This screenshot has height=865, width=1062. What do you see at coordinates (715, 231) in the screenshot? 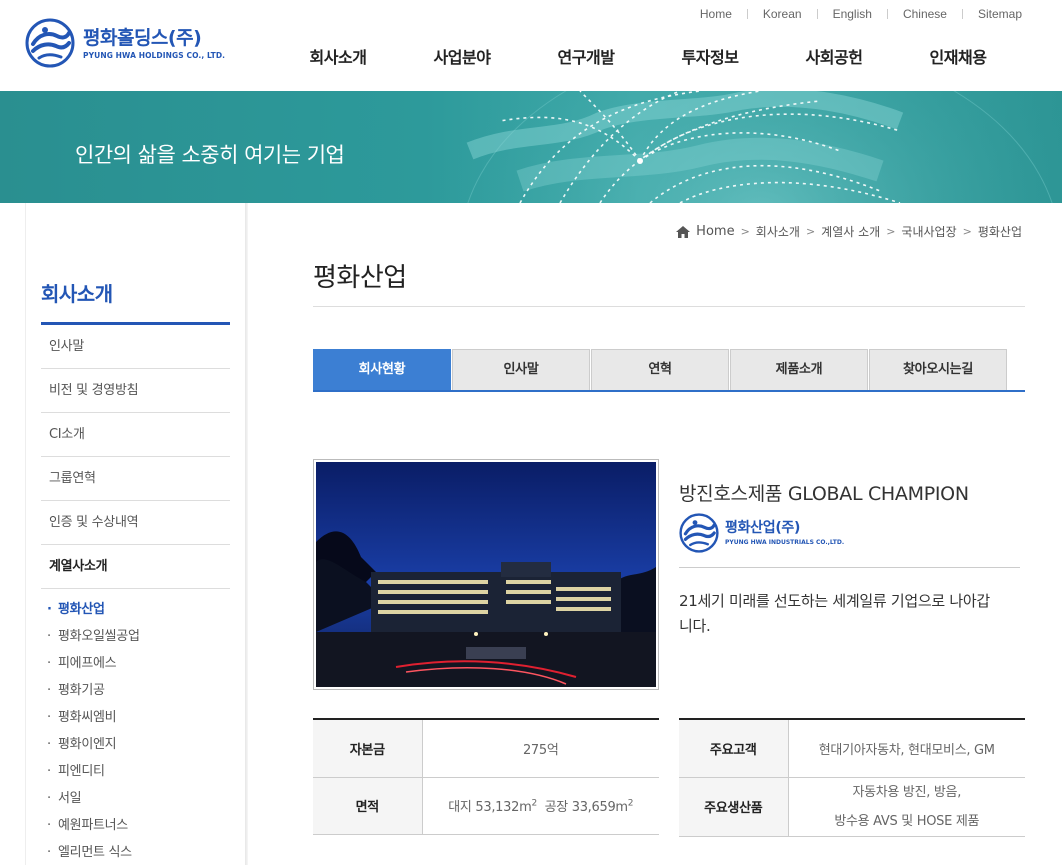
I see `breadcrumb-home: Home` at bounding box center [715, 231].